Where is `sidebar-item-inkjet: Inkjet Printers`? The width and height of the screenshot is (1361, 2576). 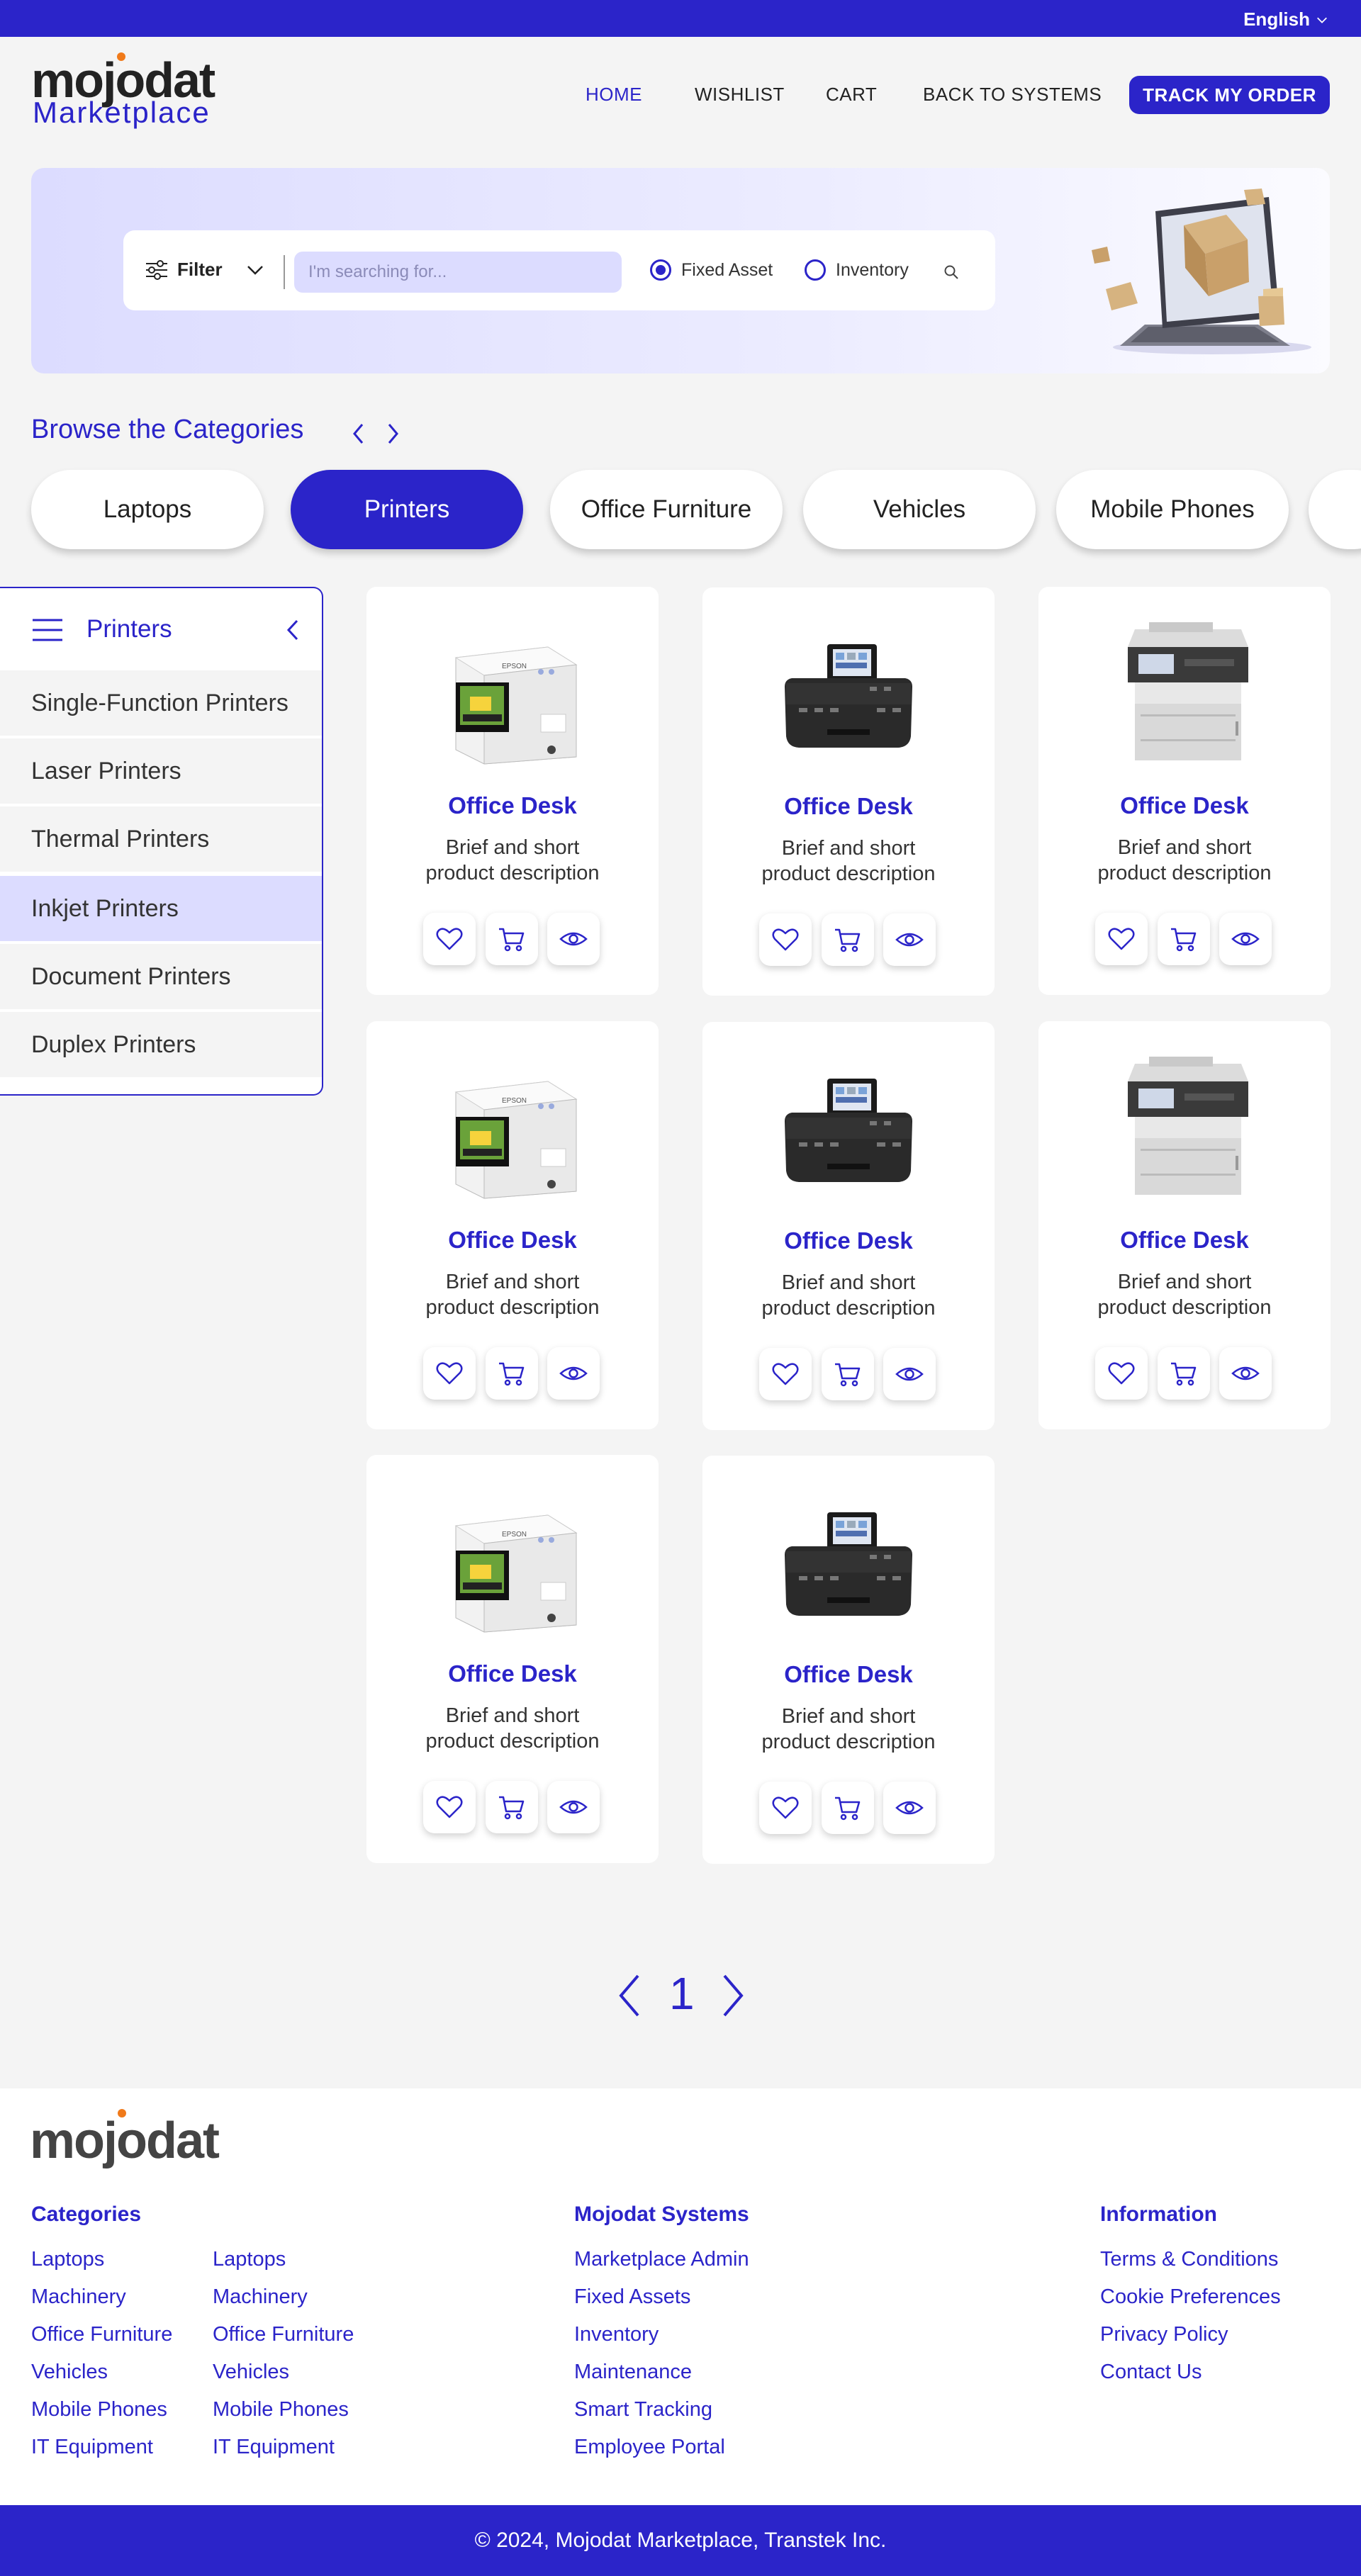 sidebar-item-inkjet: Inkjet Printers is located at coordinates (161, 908).